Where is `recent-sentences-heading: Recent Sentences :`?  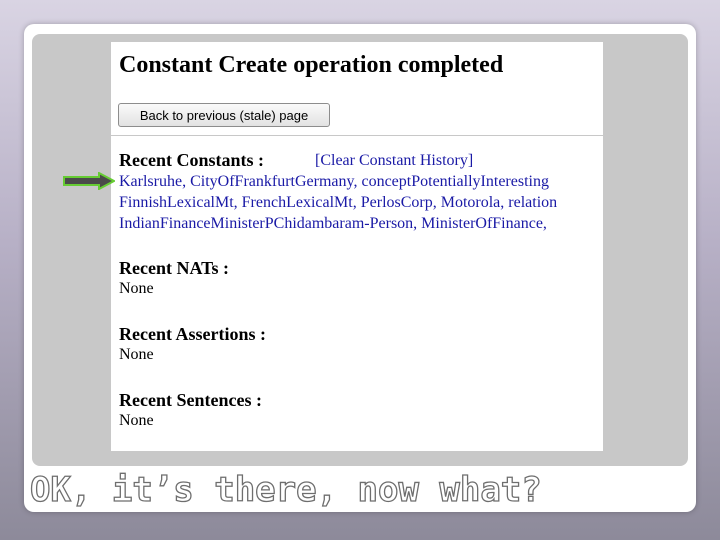
recent-sentences-heading: Recent Sentences : is located at coordinates (190, 400).